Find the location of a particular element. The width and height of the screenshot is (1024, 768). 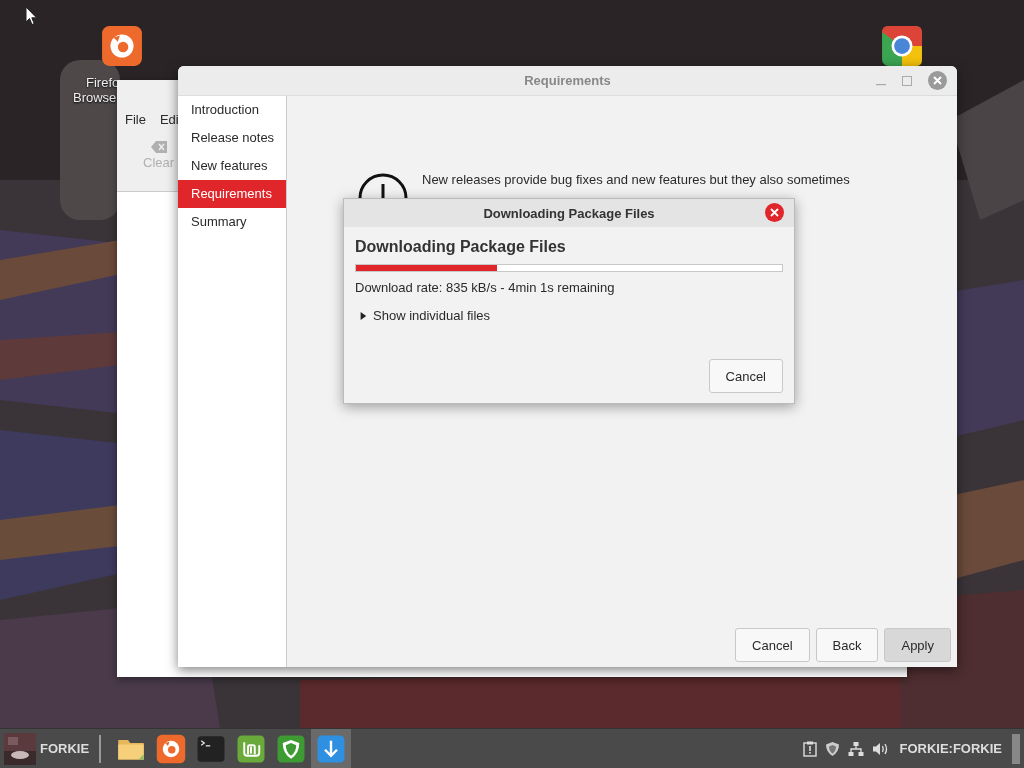

sidebar-item: Requirements is located at coordinates (232, 194).